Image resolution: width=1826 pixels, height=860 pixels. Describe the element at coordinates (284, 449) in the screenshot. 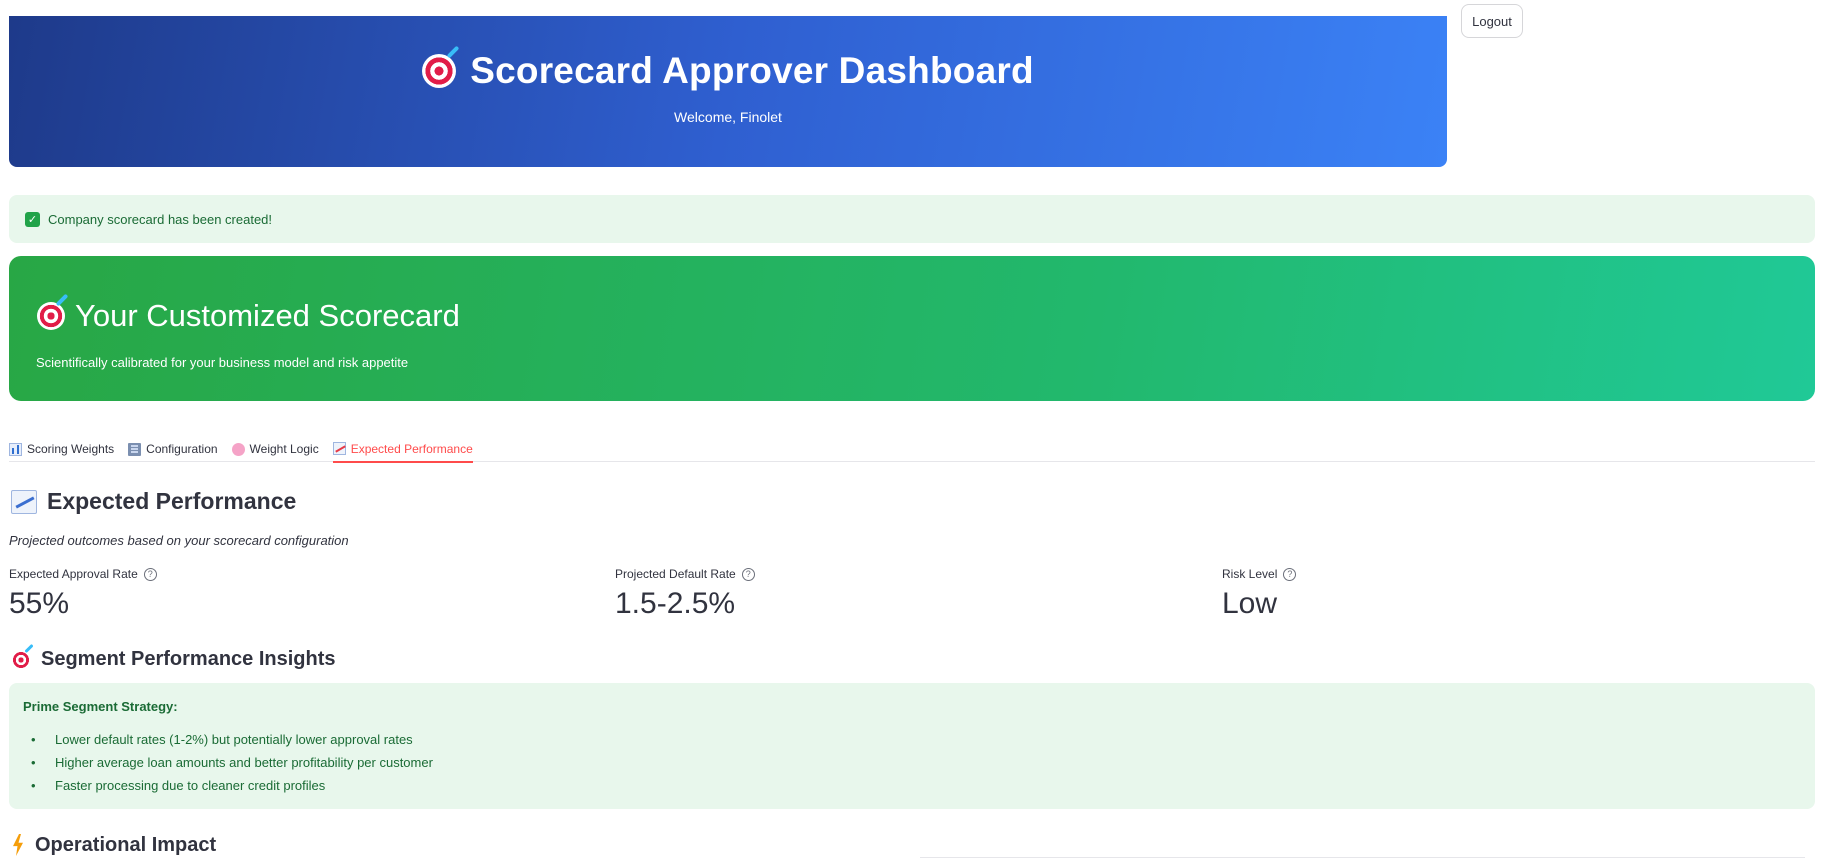

I see `tab-label: Weight Logic` at that location.